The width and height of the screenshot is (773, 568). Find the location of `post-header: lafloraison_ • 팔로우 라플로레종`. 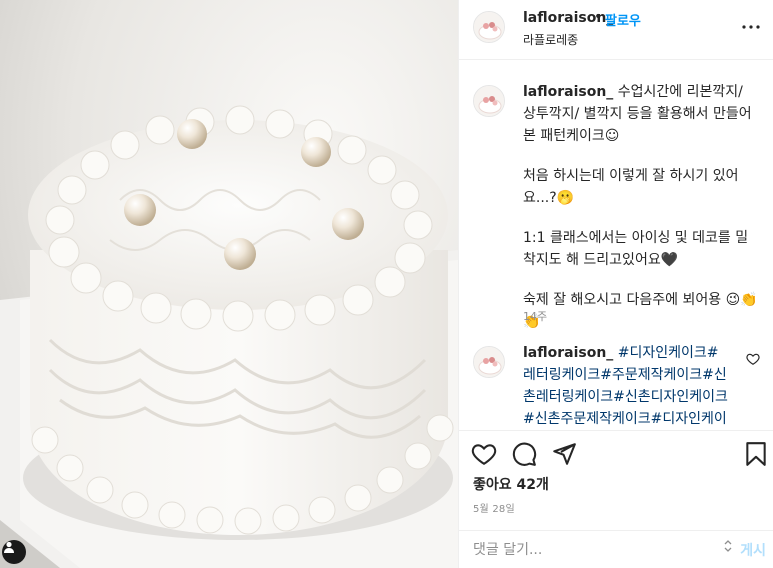

post-header: lafloraison_ • 팔로우 라플로레종 is located at coordinates (616, 30).